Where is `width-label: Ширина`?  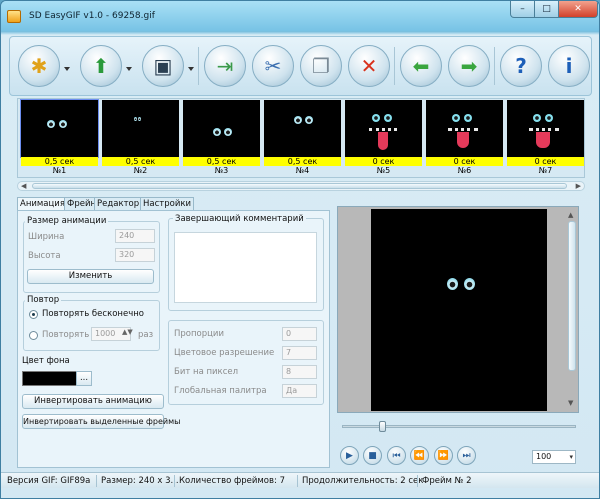
width-label: Ширина is located at coordinates (46, 237).